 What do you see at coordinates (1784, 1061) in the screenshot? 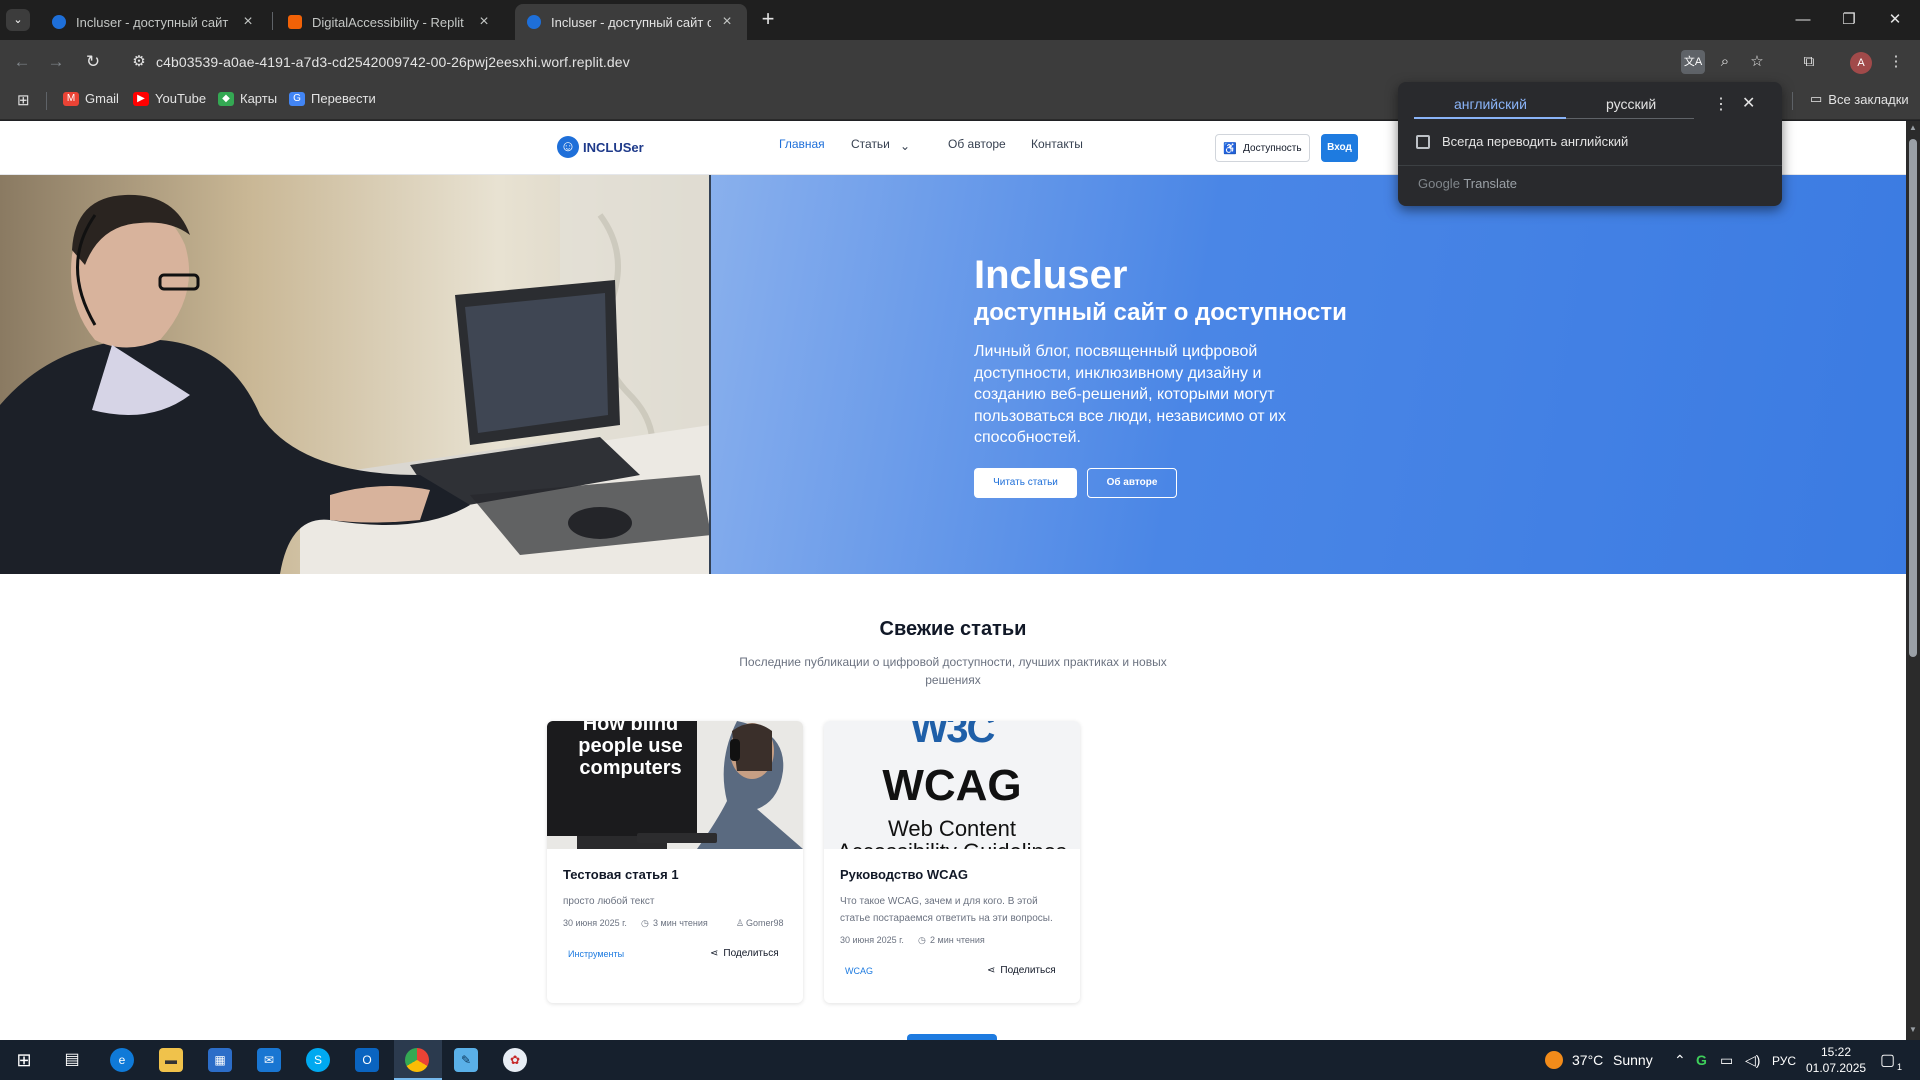
I see `input-language: РУС` at bounding box center [1784, 1061].